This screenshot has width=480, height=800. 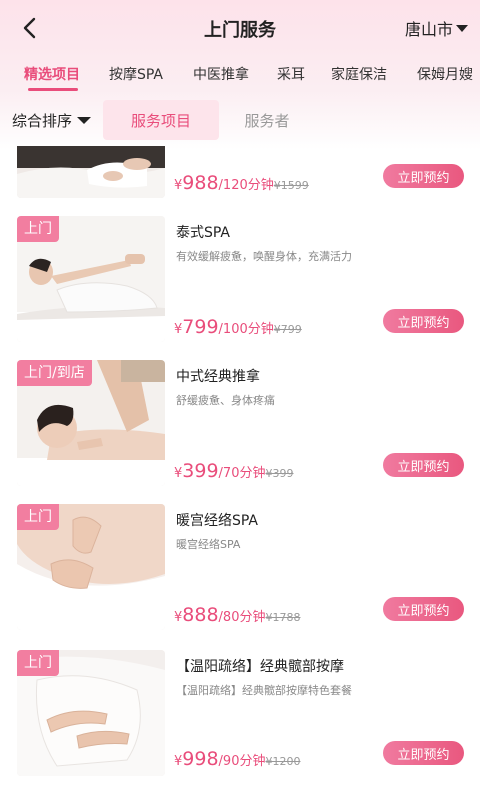 What do you see at coordinates (283, 617) in the screenshot?
I see `original-price: ¥1788` at bounding box center [283, 617].